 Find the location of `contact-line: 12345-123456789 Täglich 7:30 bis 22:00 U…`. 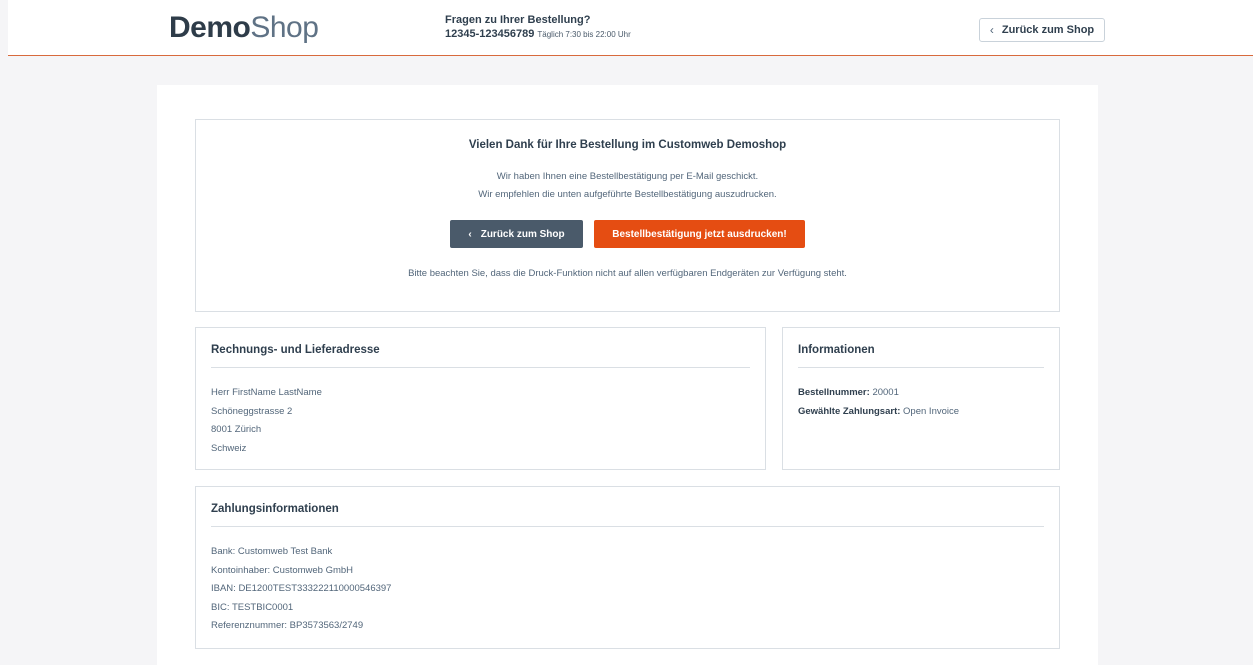

contact-line: 12345-123456789 Täglich 7:30 bis 22:00 U… is located at coordinates (538, 34).